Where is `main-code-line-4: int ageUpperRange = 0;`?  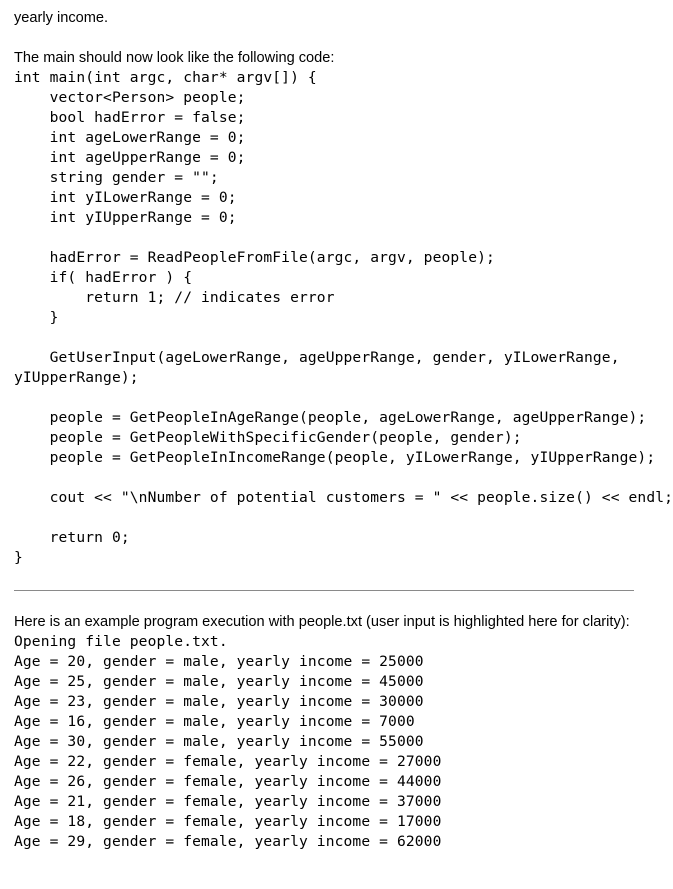 main-code-line-4: int ageUpperRange = 0; is located at coordinates (130, 157).